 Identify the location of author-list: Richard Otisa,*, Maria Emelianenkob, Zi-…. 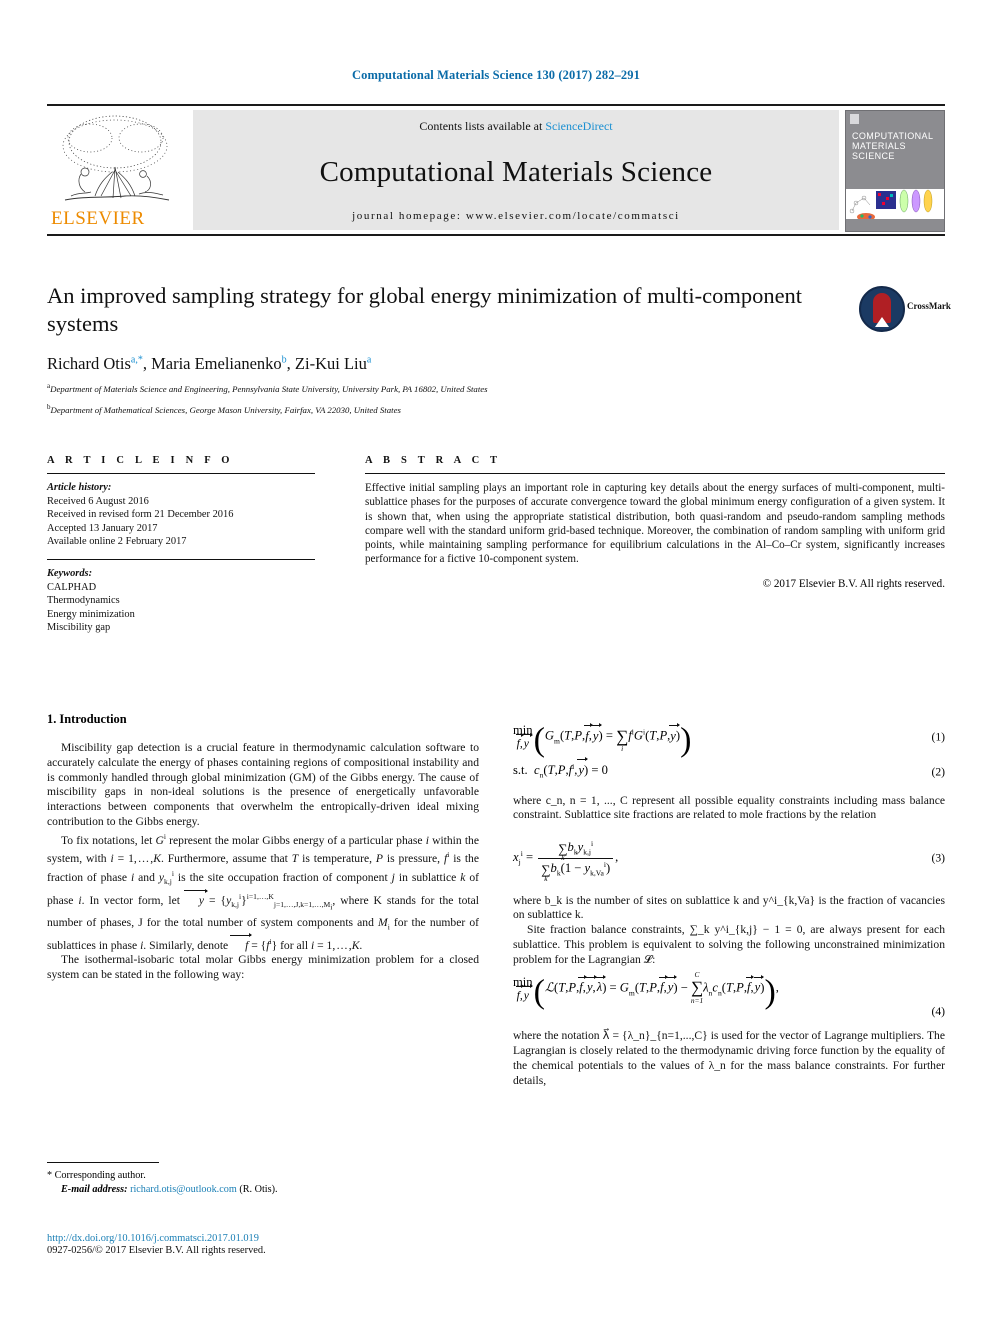
(209, 363).